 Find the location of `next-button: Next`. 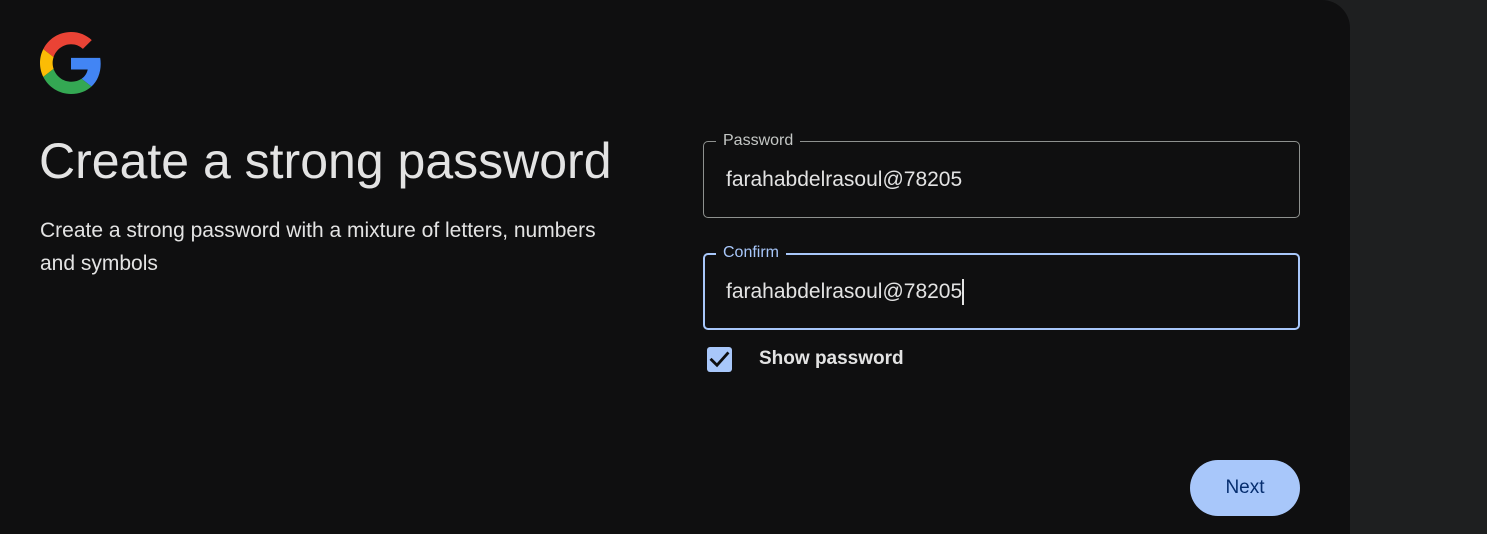

next-button: Next is located at coordinates (1245, 488).